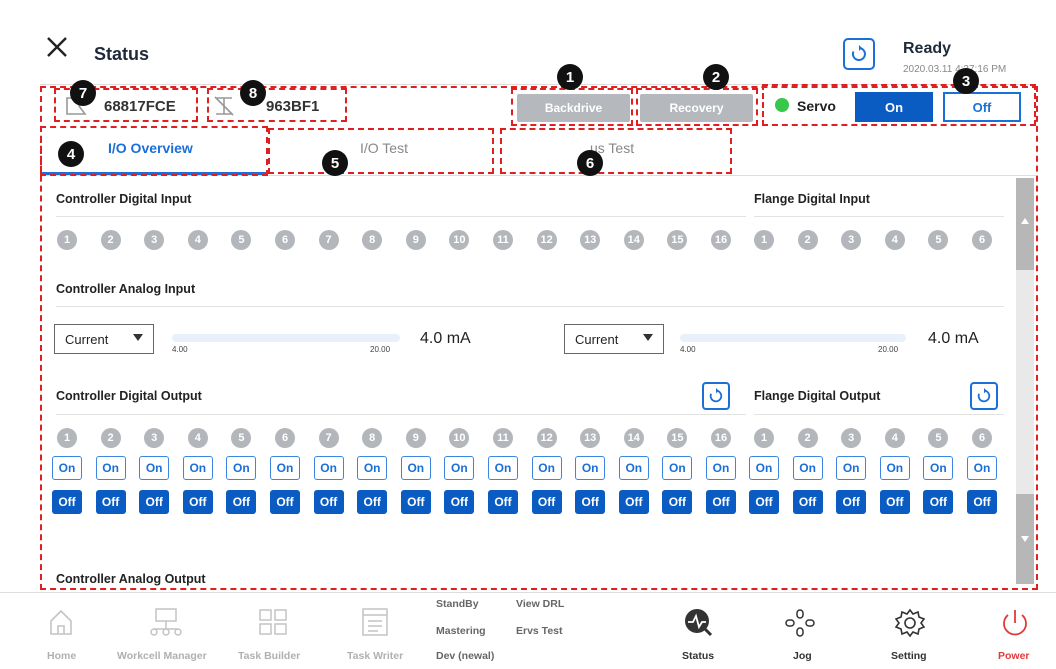 This screenshot has height=669, width=1056. Describe the element at coordinates (910, 623) in the screenshot. I see `gear-icon` at that location.